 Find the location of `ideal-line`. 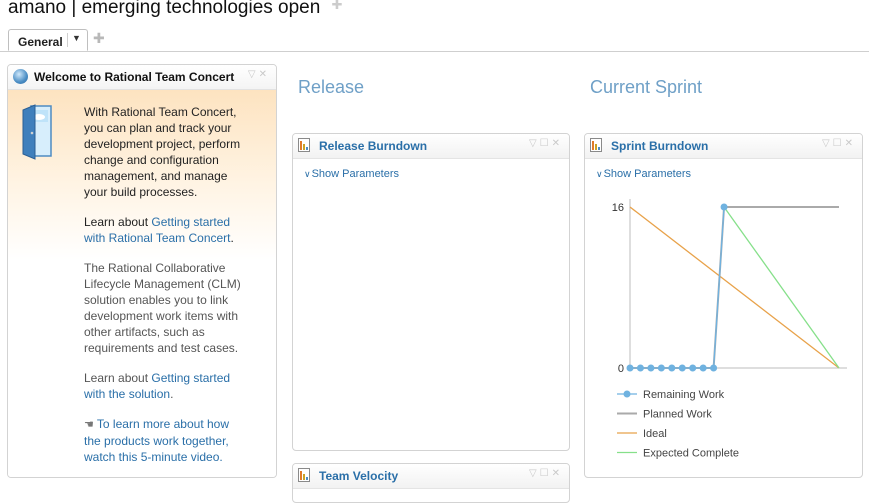

ideal-line is located at coordinates (734, 287).